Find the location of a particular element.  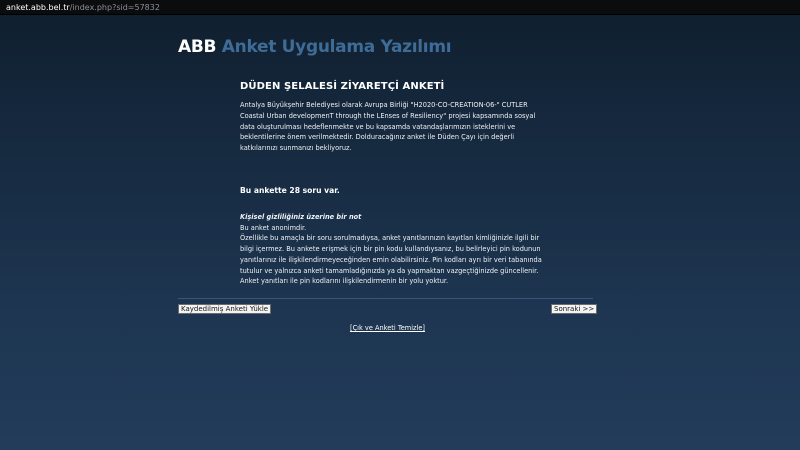

load-saved-survey-button: Kaydedilmiş Anketi Yükle is located at coordinates (225, 309).